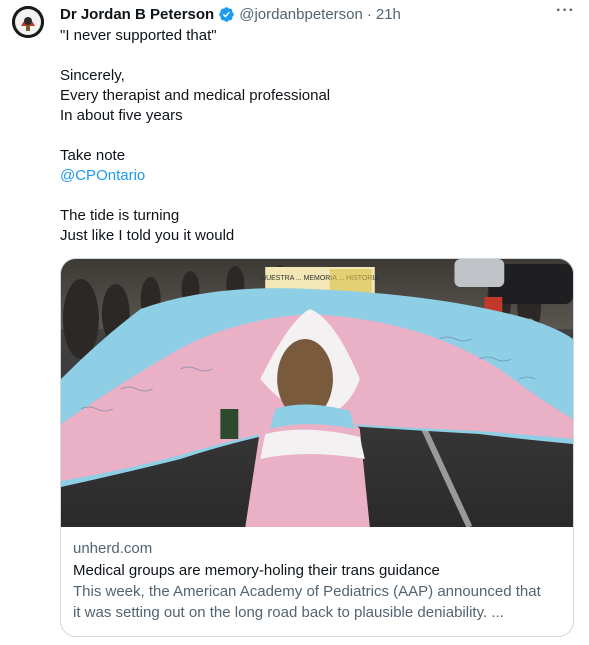  What do you see at coordinates (120, 215) in the screenshot?
I see `tweet-line: The tide is turning` at bounding box center [120, 215].